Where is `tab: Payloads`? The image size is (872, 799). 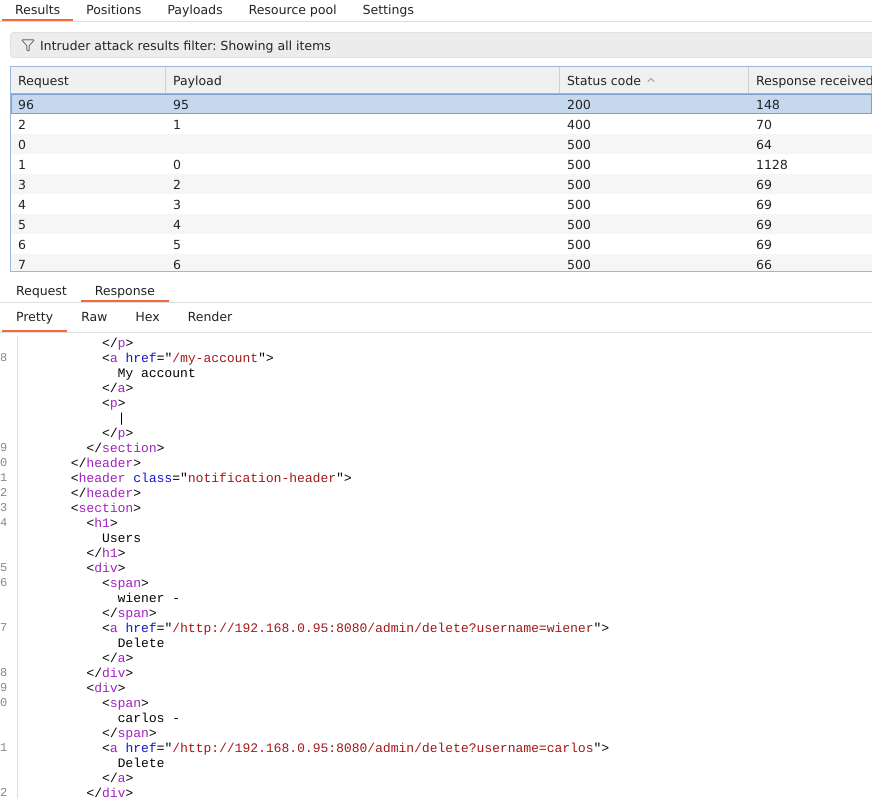
tab: Payloads is located at coordinates (195, 10).